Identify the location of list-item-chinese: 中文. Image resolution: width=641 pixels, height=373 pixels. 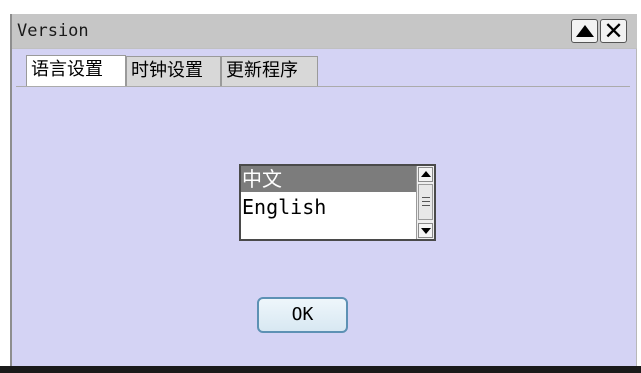
(328, 179).